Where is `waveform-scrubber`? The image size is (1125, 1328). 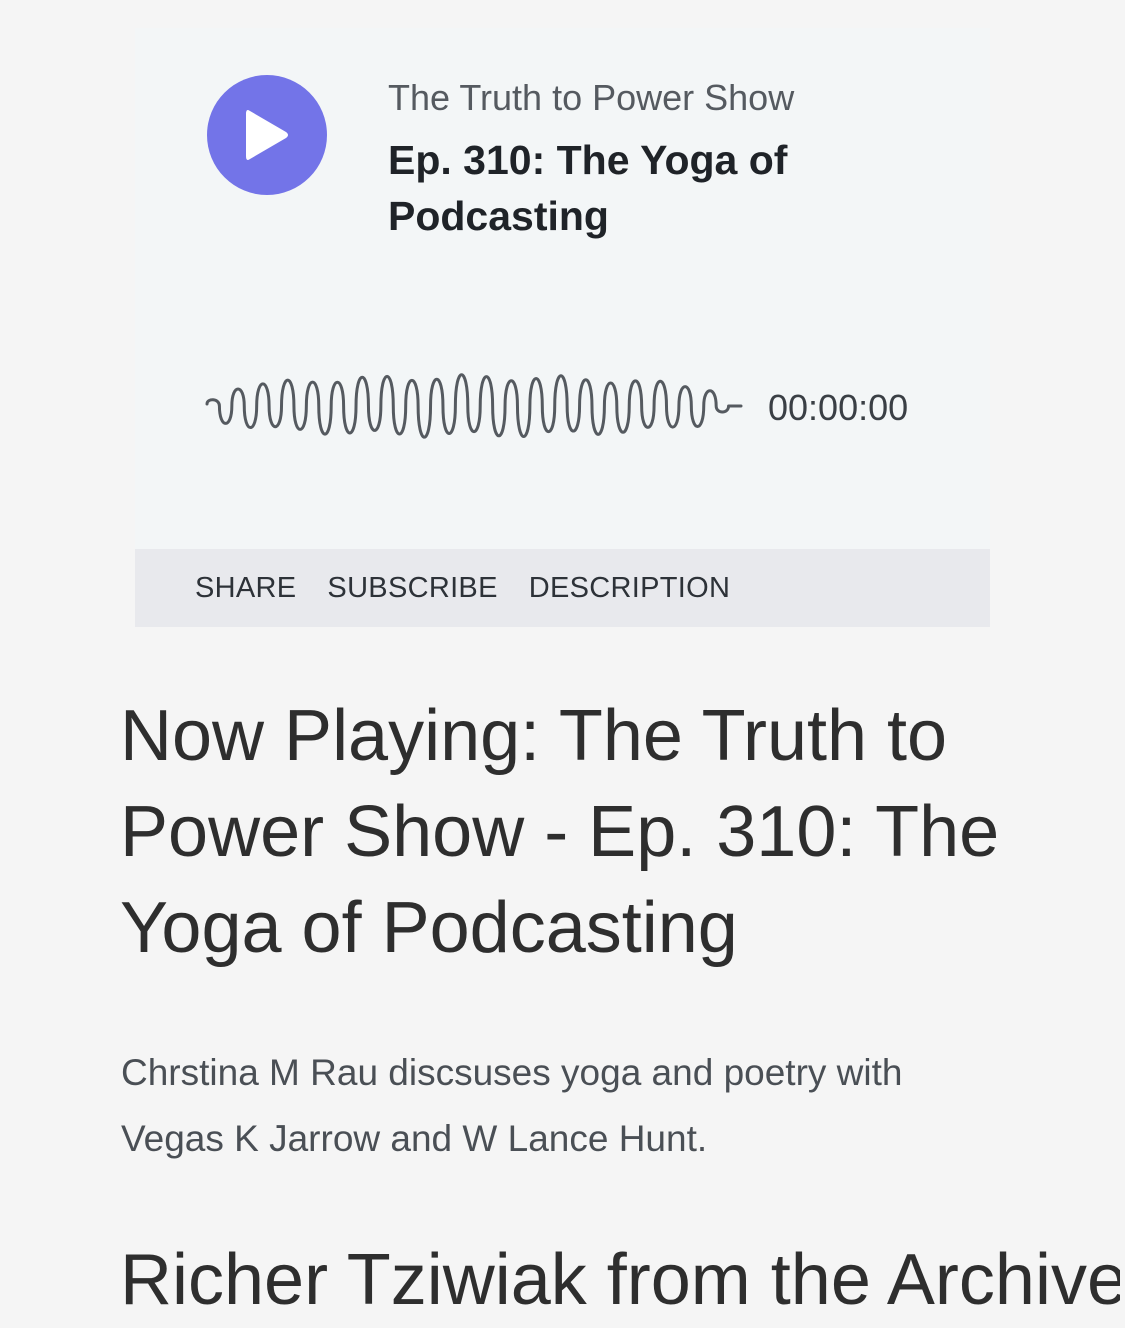 waveform-scrubber is located at coordinates (475, 406).